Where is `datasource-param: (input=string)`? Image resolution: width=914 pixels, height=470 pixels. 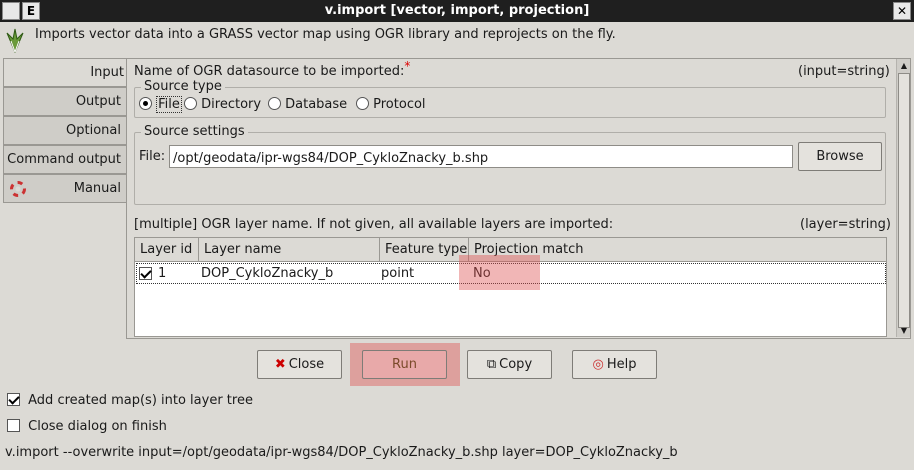 datasource-param: (input=string) is located at coordinates (844, 71).